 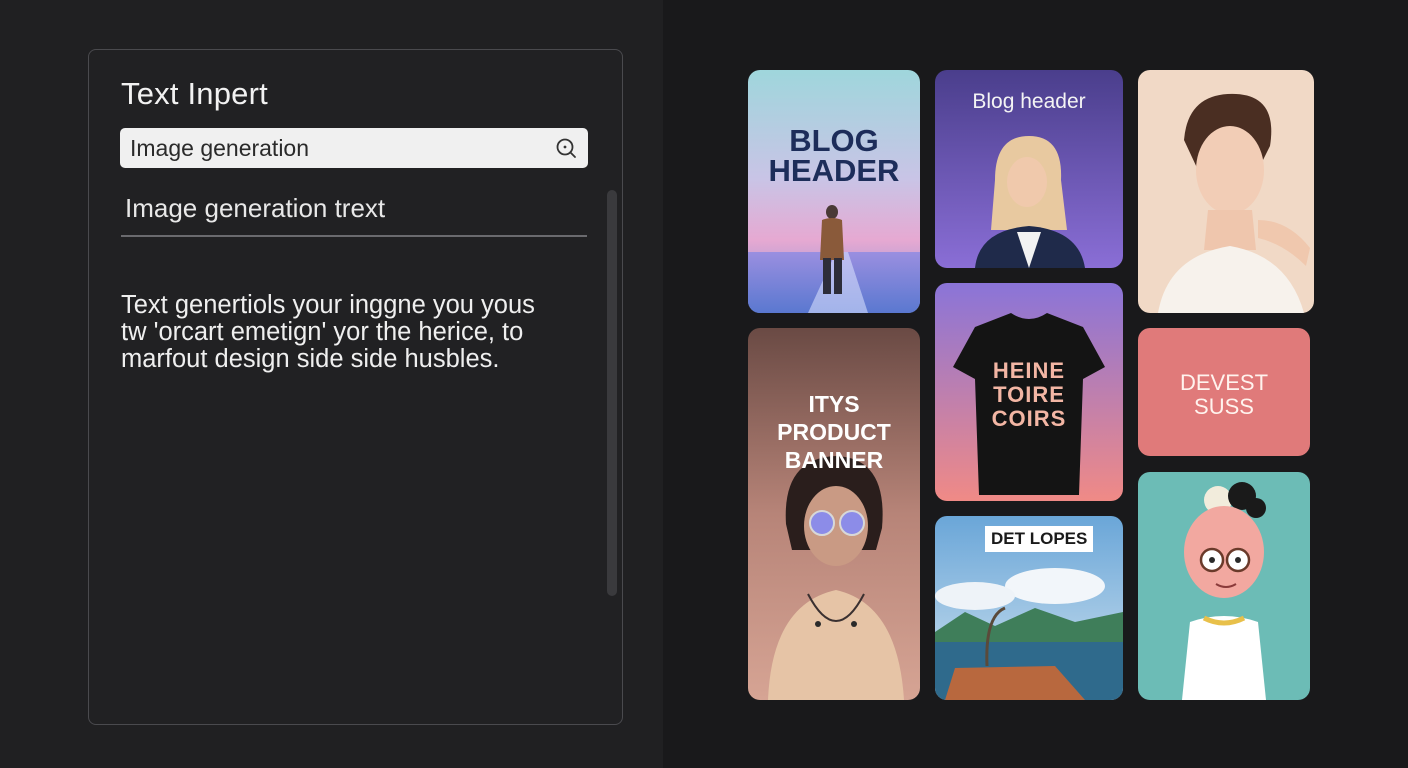 What do you see at coordinates (342, 148) in the screenshot?
I see `search-input` at bounding box center [342, 148].